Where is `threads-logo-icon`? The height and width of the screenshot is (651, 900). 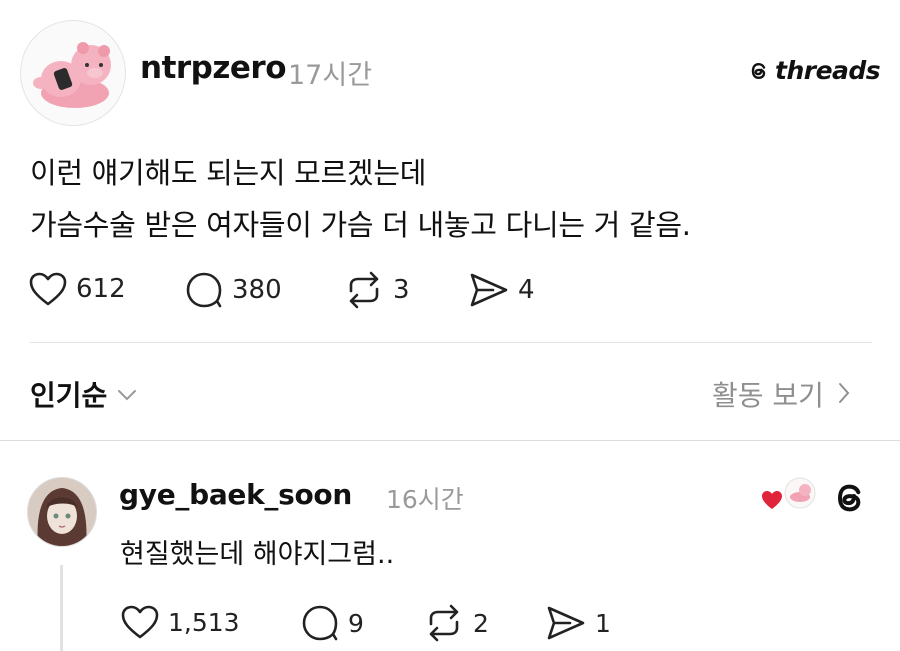 threads-logo-icon is located at coordinates (758, 70).